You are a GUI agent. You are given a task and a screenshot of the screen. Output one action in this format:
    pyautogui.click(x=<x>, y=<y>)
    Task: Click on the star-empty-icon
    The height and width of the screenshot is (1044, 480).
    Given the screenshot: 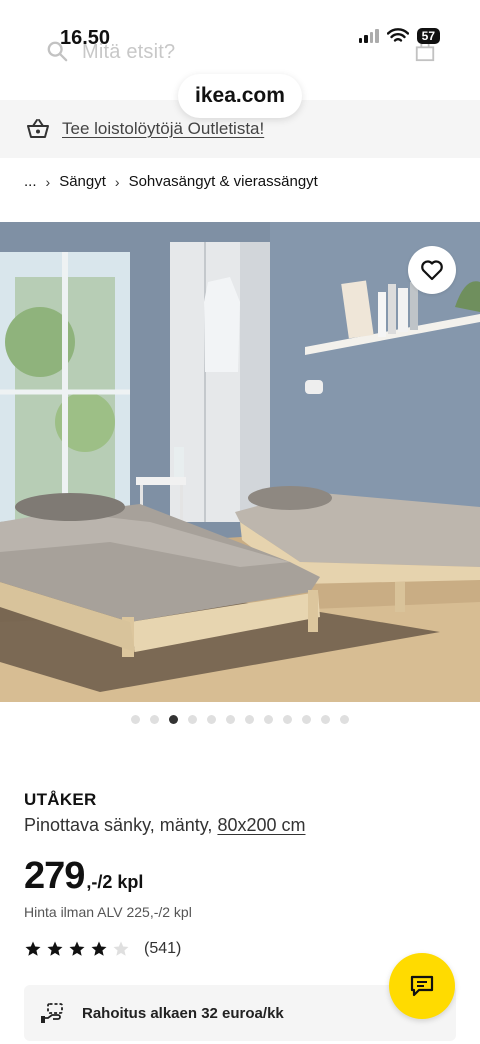 What is the action you would take?
    pyautogui.click(x=121, y=948)
    